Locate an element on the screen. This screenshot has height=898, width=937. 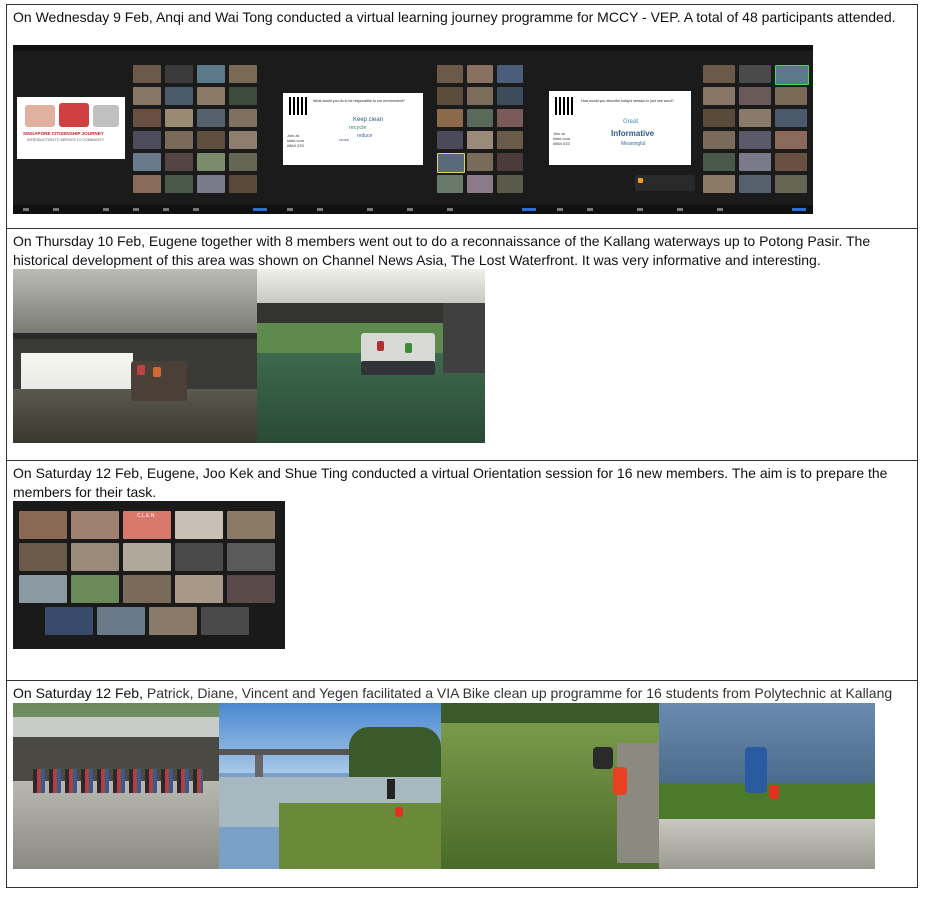
poll-word: reuse is located at coordinates (344, 139).